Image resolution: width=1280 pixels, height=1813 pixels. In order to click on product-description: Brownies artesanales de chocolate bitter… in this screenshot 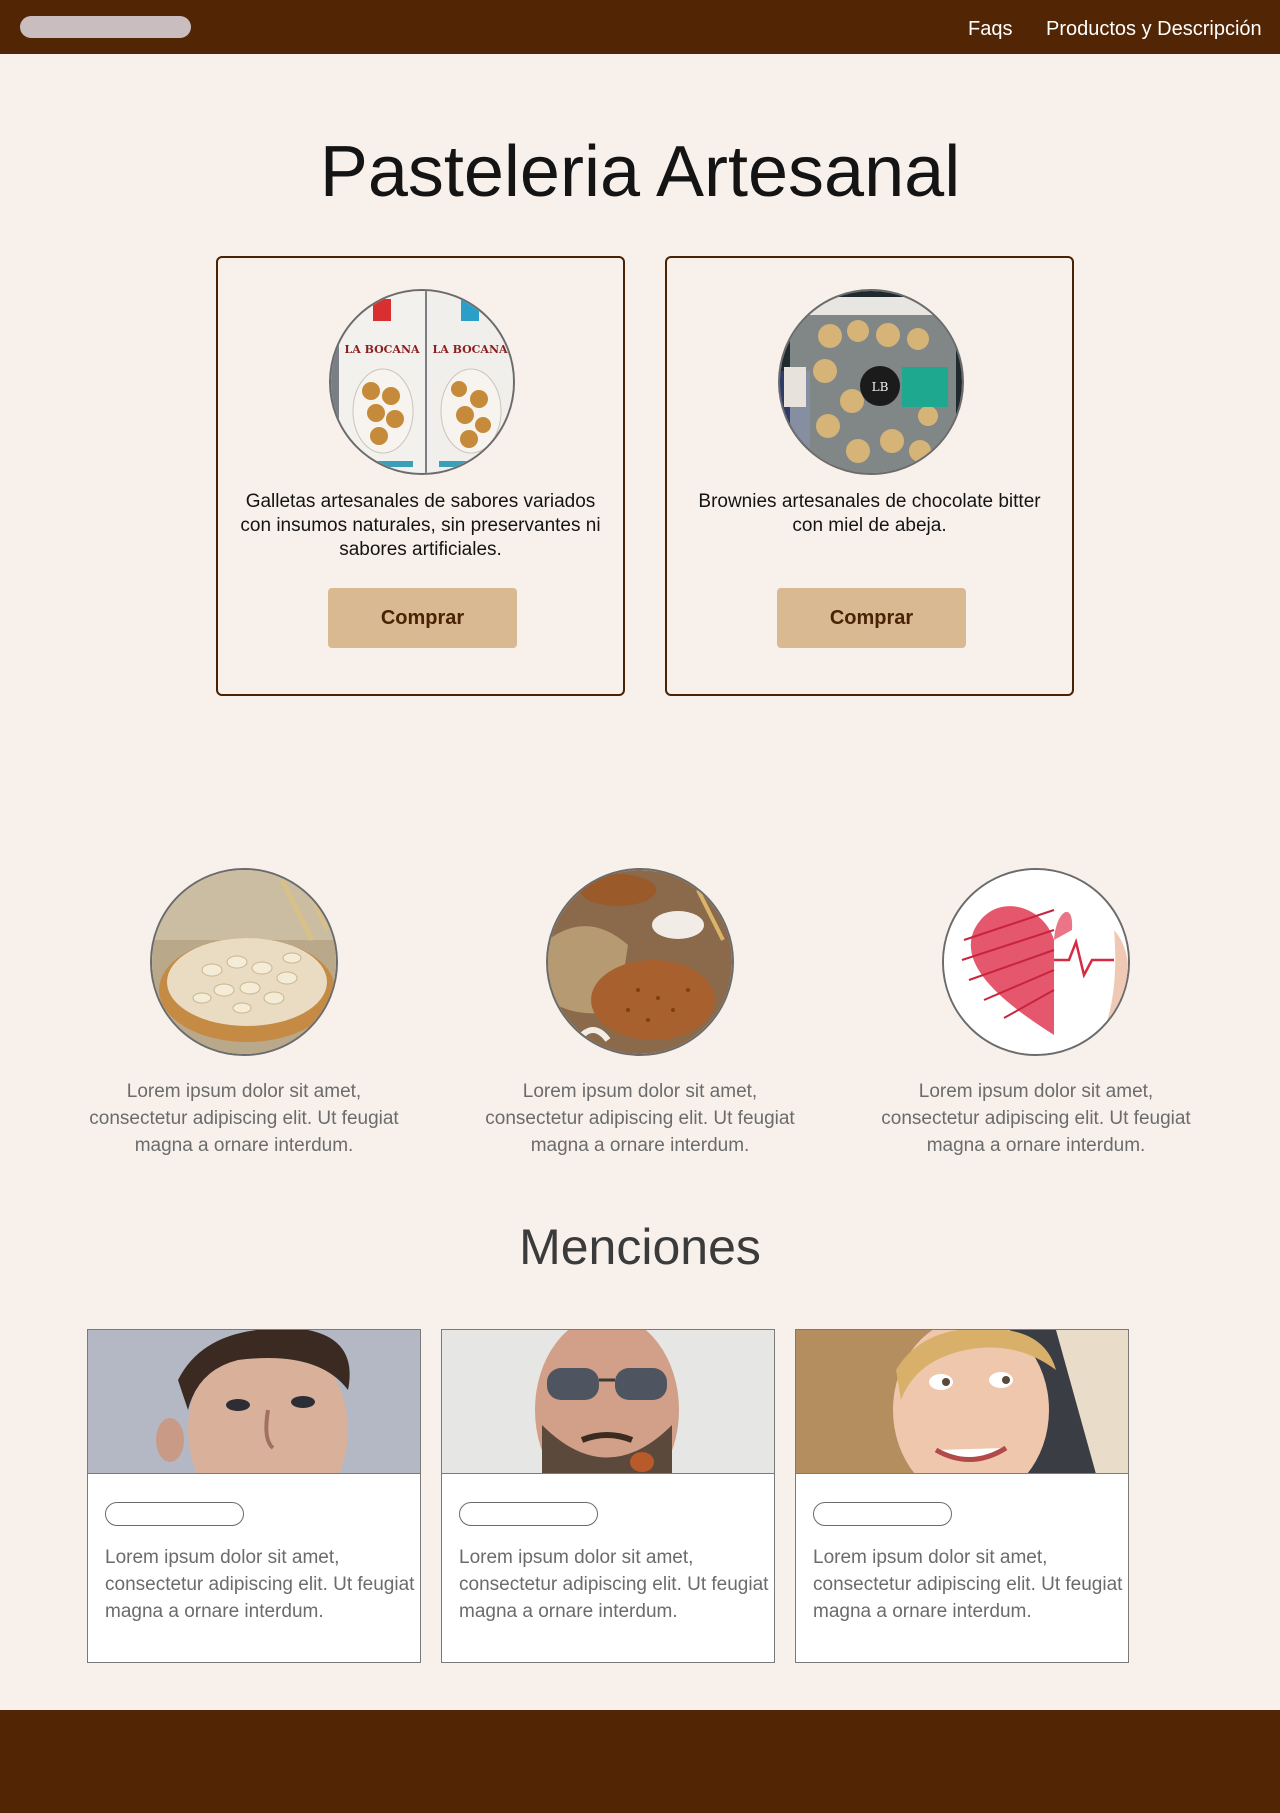, I will do `click(869, 513)`.